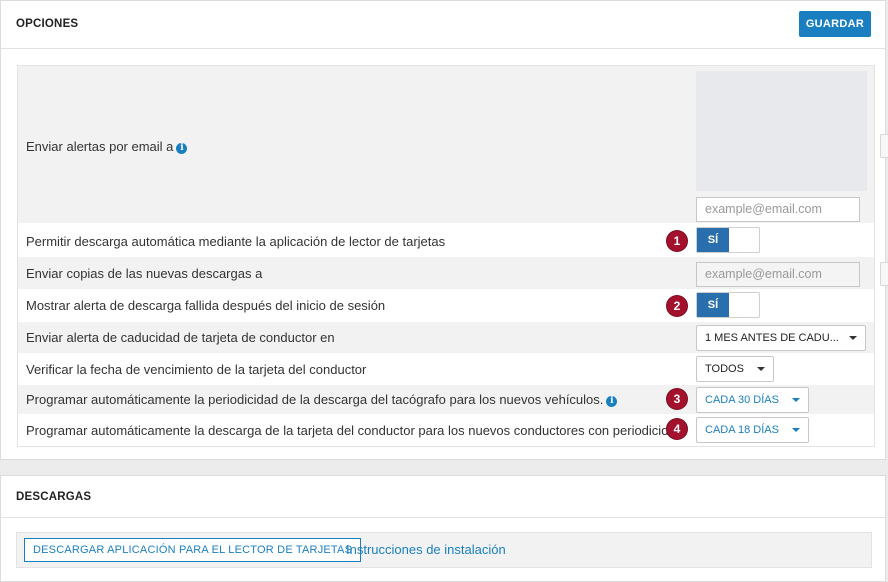  What do you see at coordinates (884, 146) in the screenshot?
I see `email-alerts-add-button` at bounding box center [884, 146].